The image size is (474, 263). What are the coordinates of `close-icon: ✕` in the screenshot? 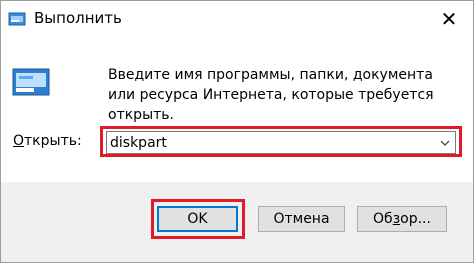 It's located at (449, 19).